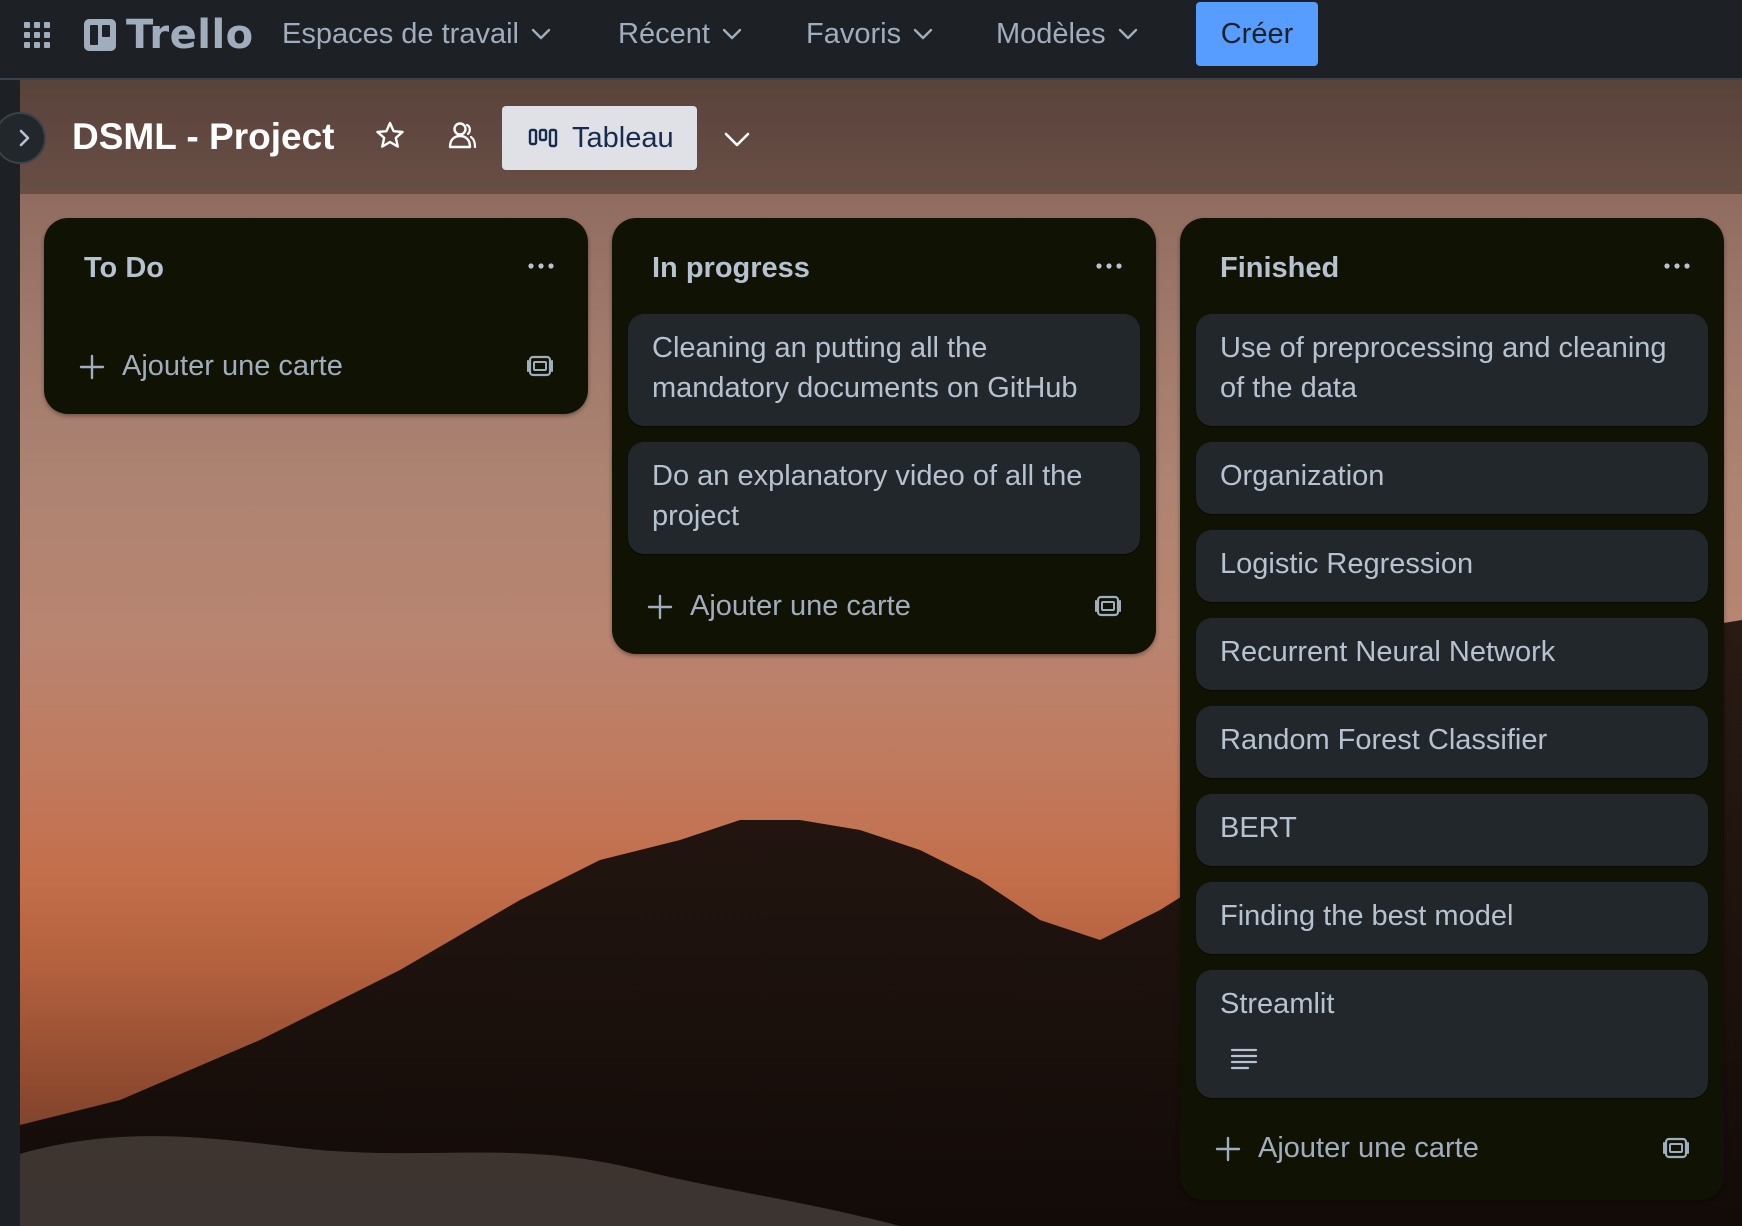 The width and height of the screenshot is (1742, 1226). I want to click on card: BERT, so click(1452, 830).